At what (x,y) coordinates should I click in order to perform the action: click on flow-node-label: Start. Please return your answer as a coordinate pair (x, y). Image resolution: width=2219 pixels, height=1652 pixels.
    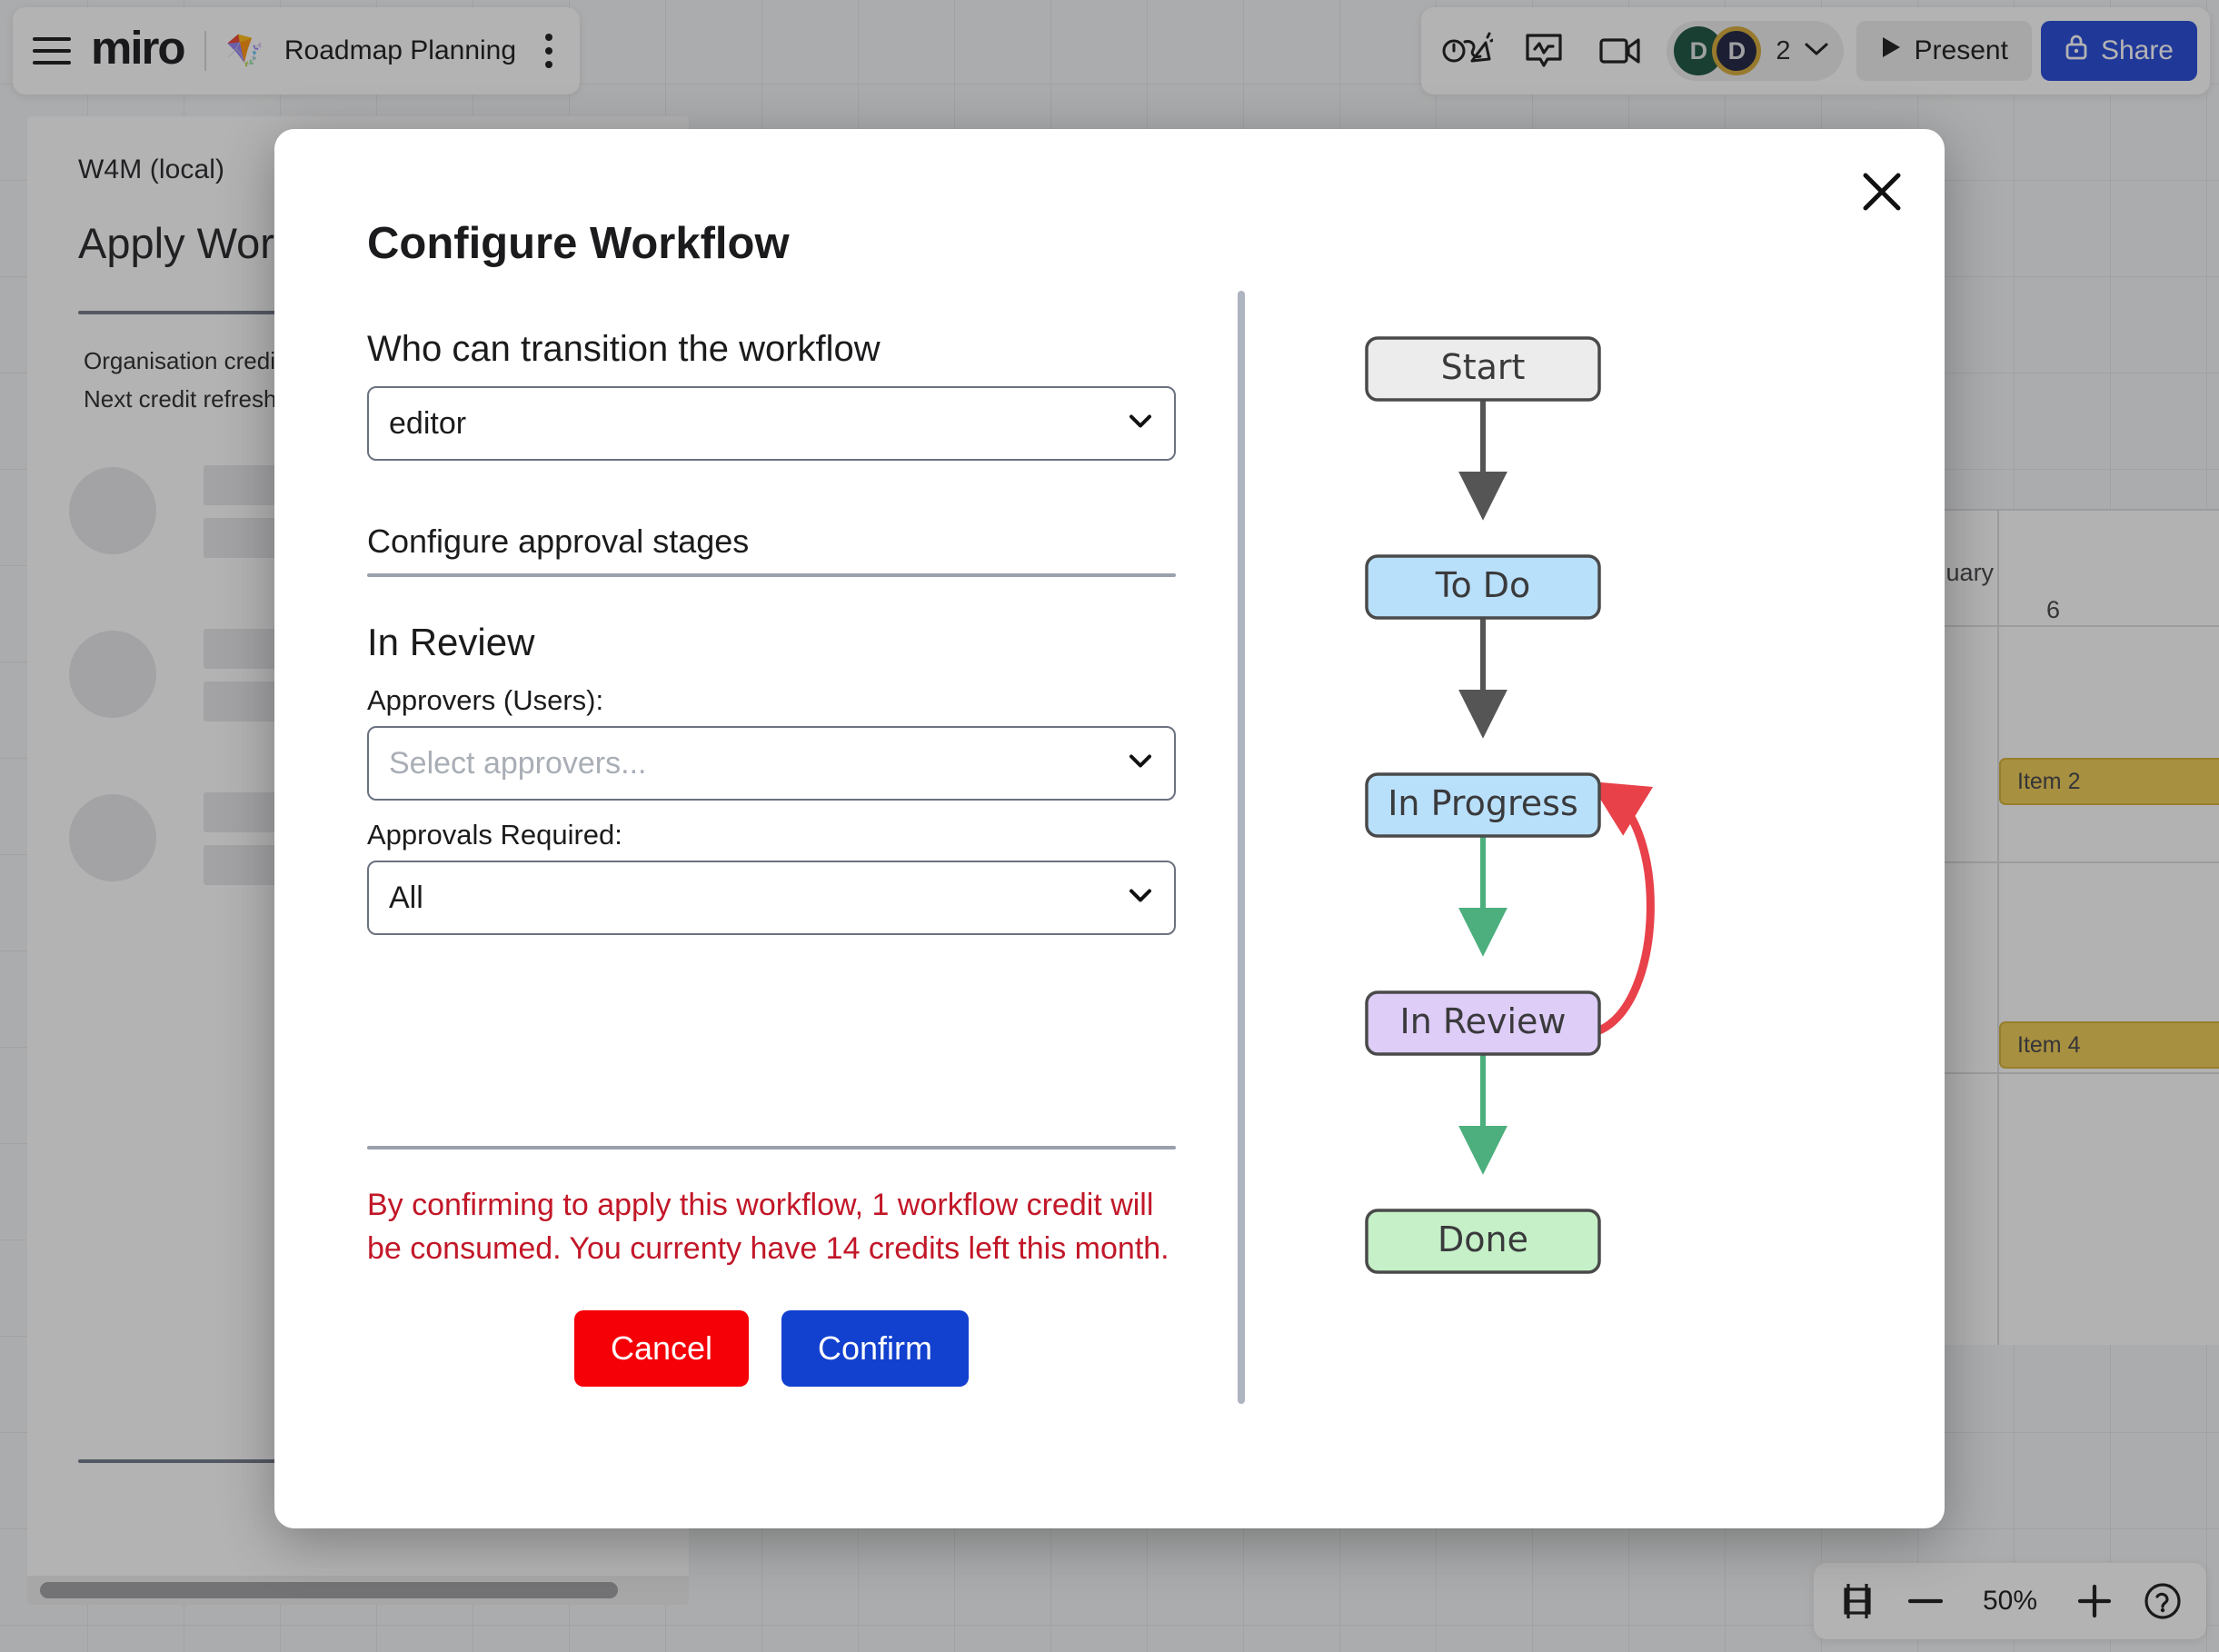
    Looking at the image, I should click on (1483, 367).